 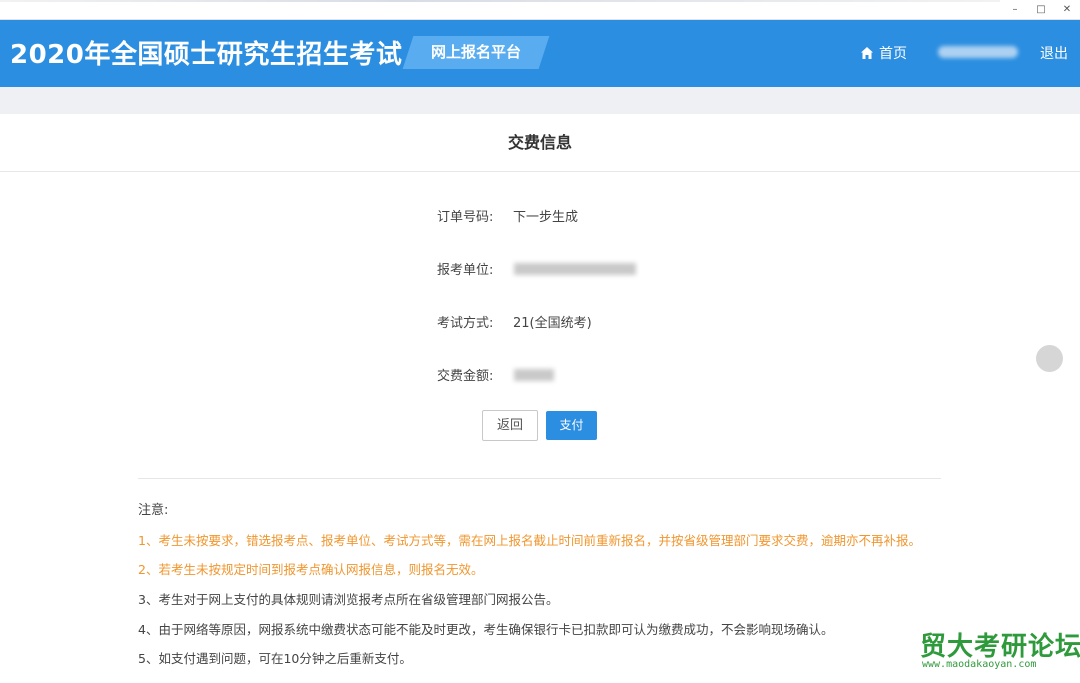 What do you see at coordinates (1015, 10) in the screenshot?
I see `minimize-button: –` at bounding box center [1015, 10].